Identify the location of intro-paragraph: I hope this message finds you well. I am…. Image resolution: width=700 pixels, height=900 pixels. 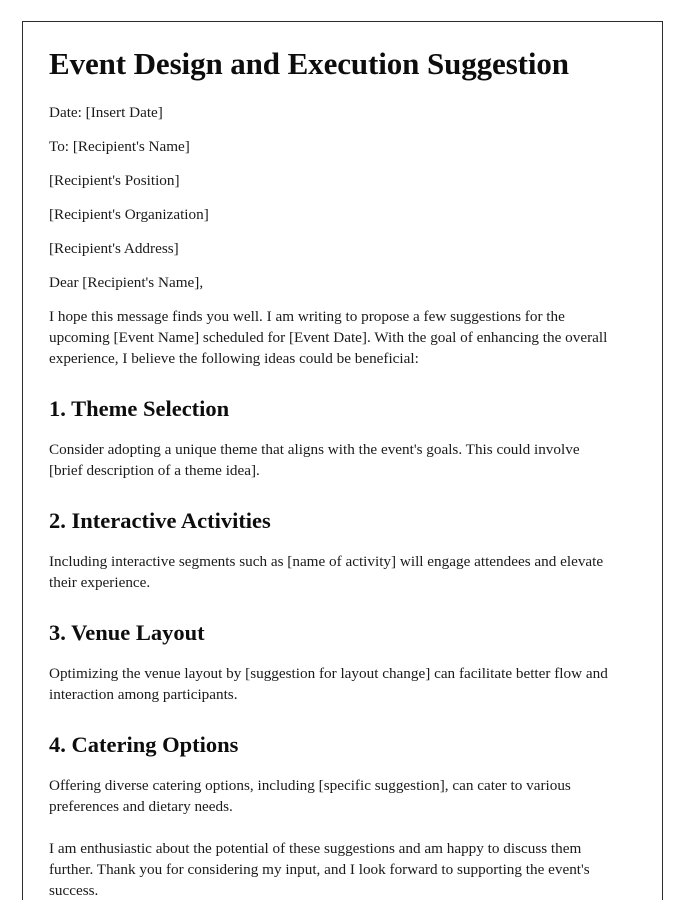
(328, 337).